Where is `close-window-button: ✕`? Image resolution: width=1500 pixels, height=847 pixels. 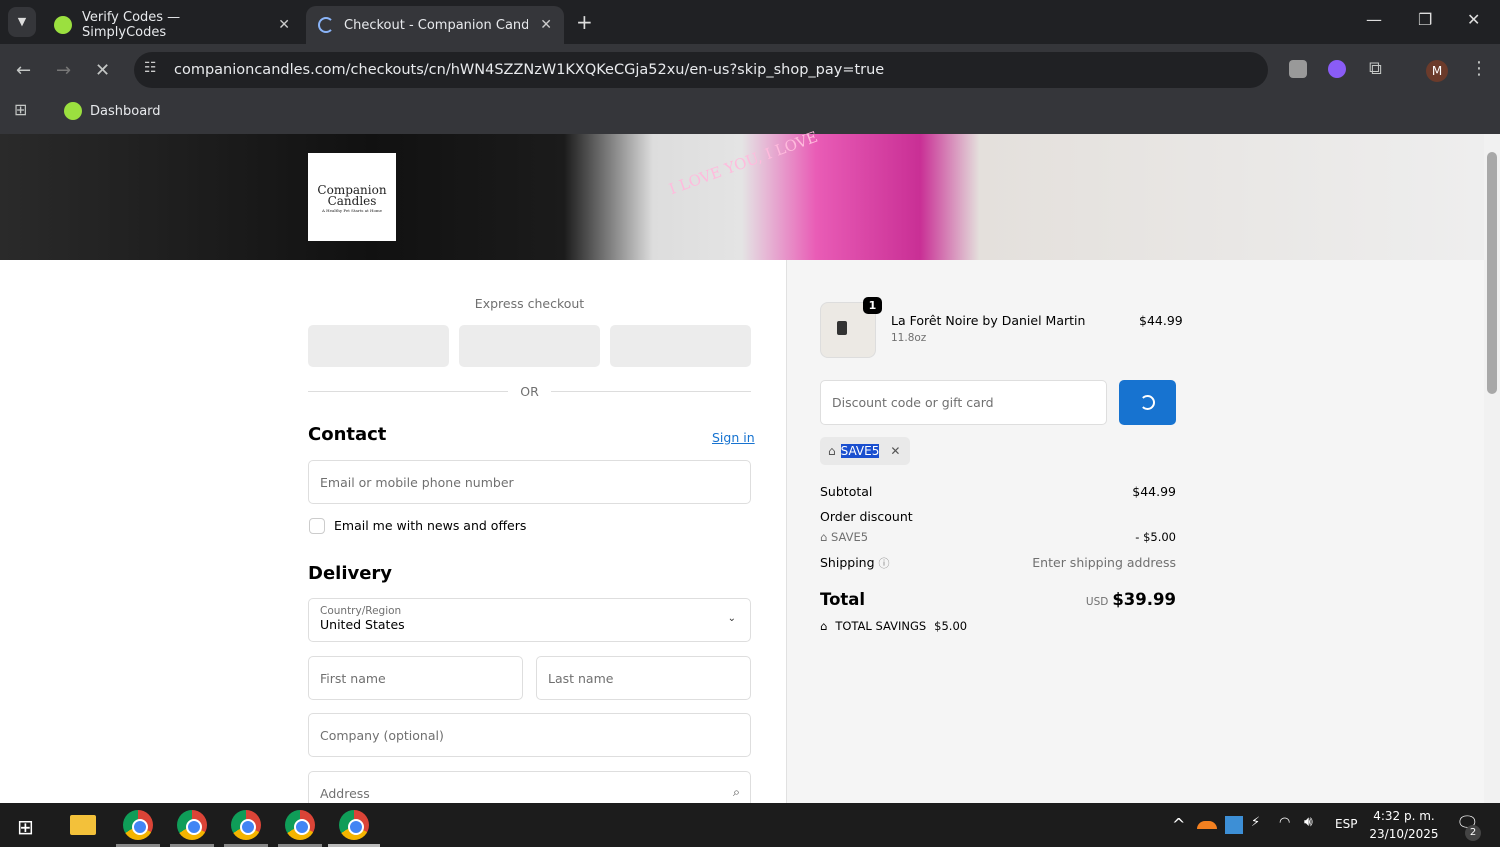
close-window-button: ✕ is located at coordinates (1473, 19).